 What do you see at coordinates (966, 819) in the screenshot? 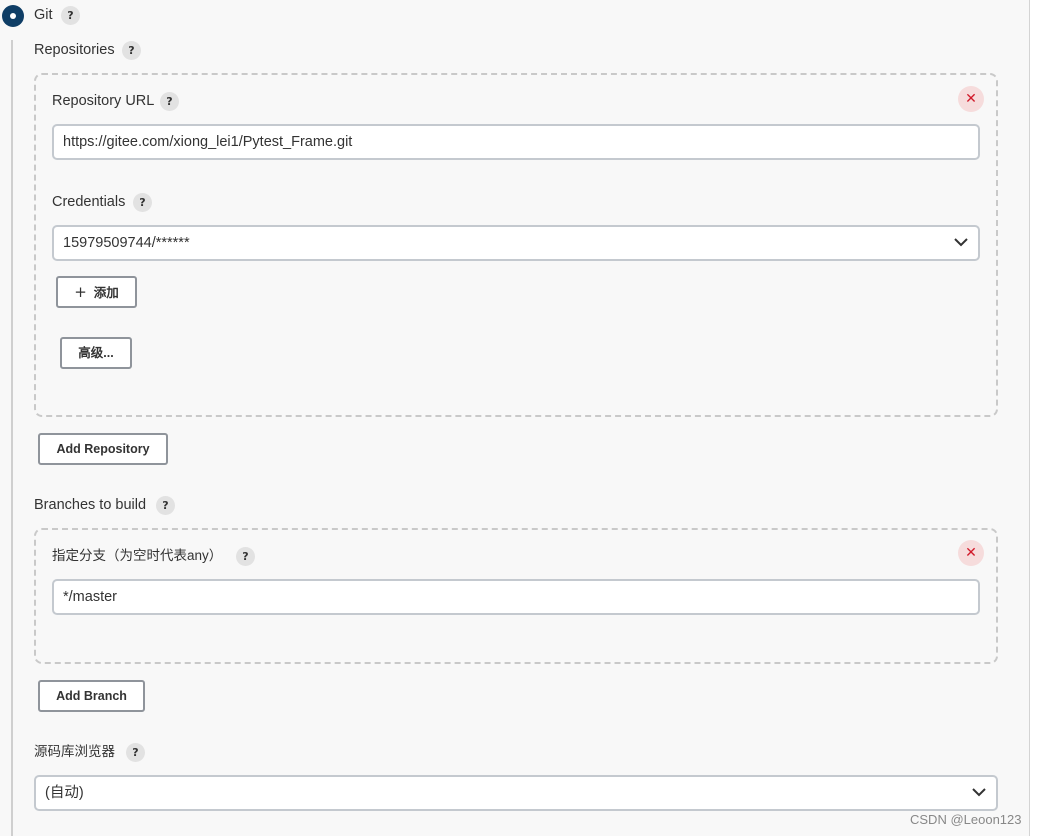
I see `watermark-text: CSDN @Leoon123` at bounding box center [966, 819].